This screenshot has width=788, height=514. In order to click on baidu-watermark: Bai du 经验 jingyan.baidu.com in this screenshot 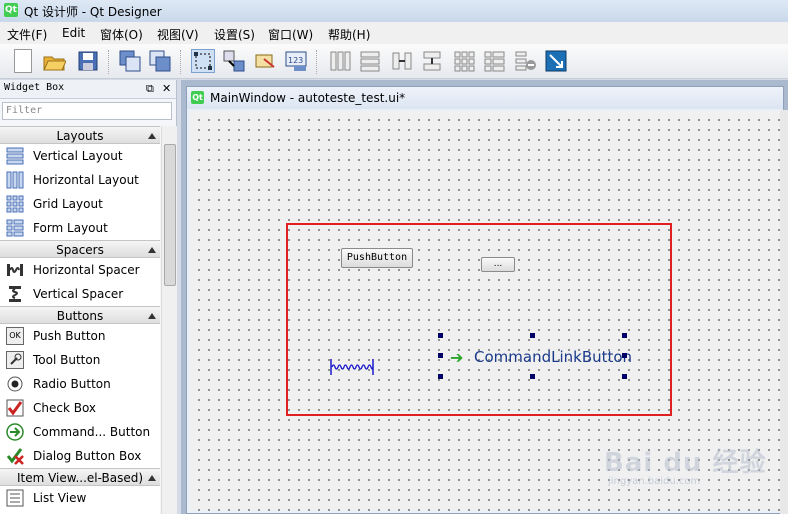, I will do `click(695, 459)`.